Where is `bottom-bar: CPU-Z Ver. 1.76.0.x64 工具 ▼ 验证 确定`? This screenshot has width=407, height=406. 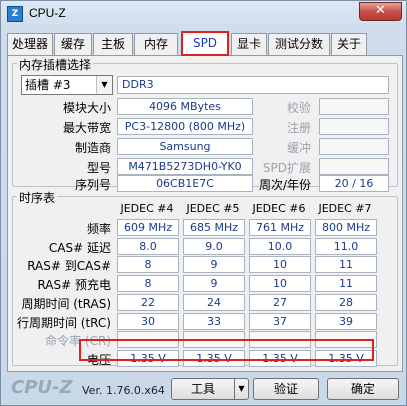 bottom-bar: CPU-Z Ver. 1.76.0.x64 工具 ▼ 验证 确定 is located at coordinates (203, 389).